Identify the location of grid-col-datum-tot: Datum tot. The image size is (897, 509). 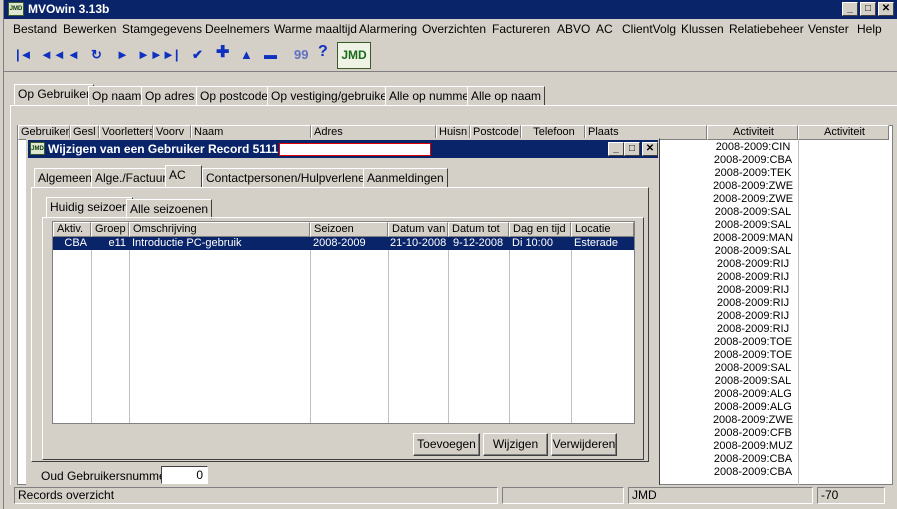
(478, 229).